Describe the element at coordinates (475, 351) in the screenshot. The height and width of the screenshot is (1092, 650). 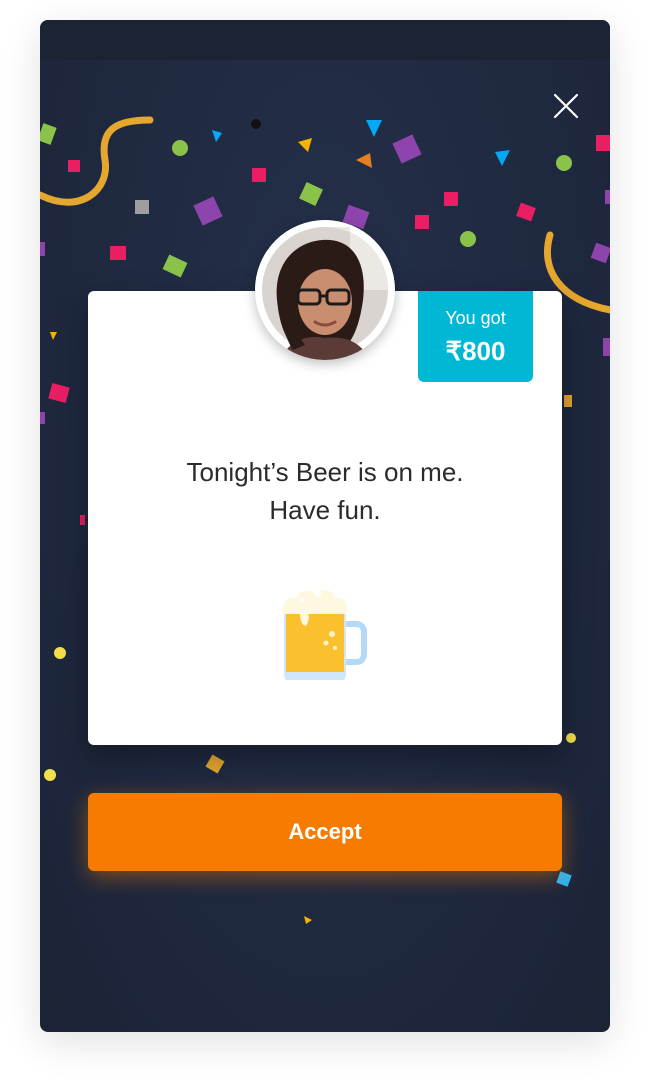
I see `reward-amount: ₹800` at that location.